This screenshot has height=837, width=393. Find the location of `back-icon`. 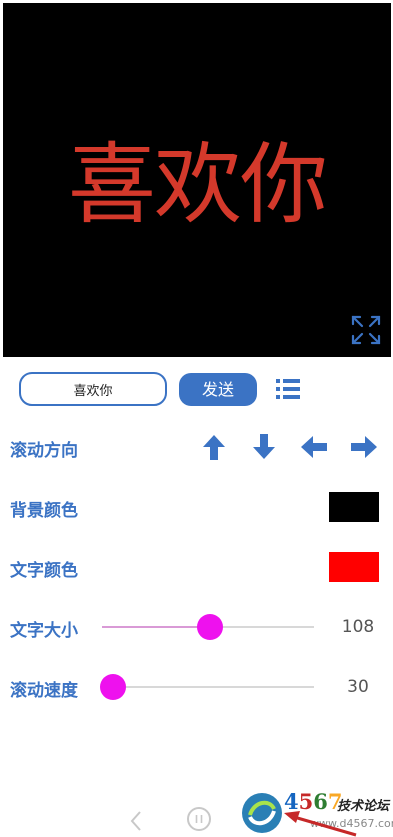

back-icon is located at coordinates (136, 821).